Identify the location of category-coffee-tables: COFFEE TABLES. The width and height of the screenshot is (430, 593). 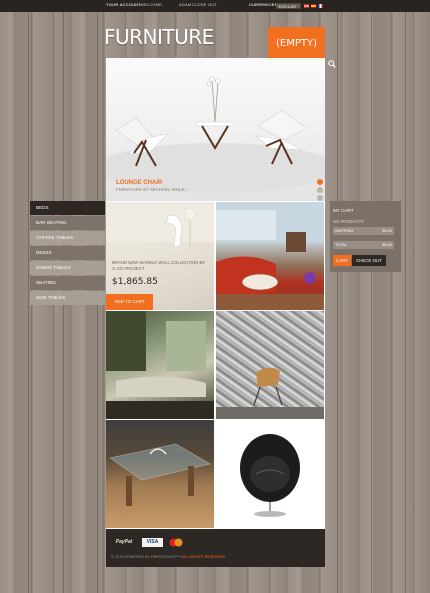
(67, 238).